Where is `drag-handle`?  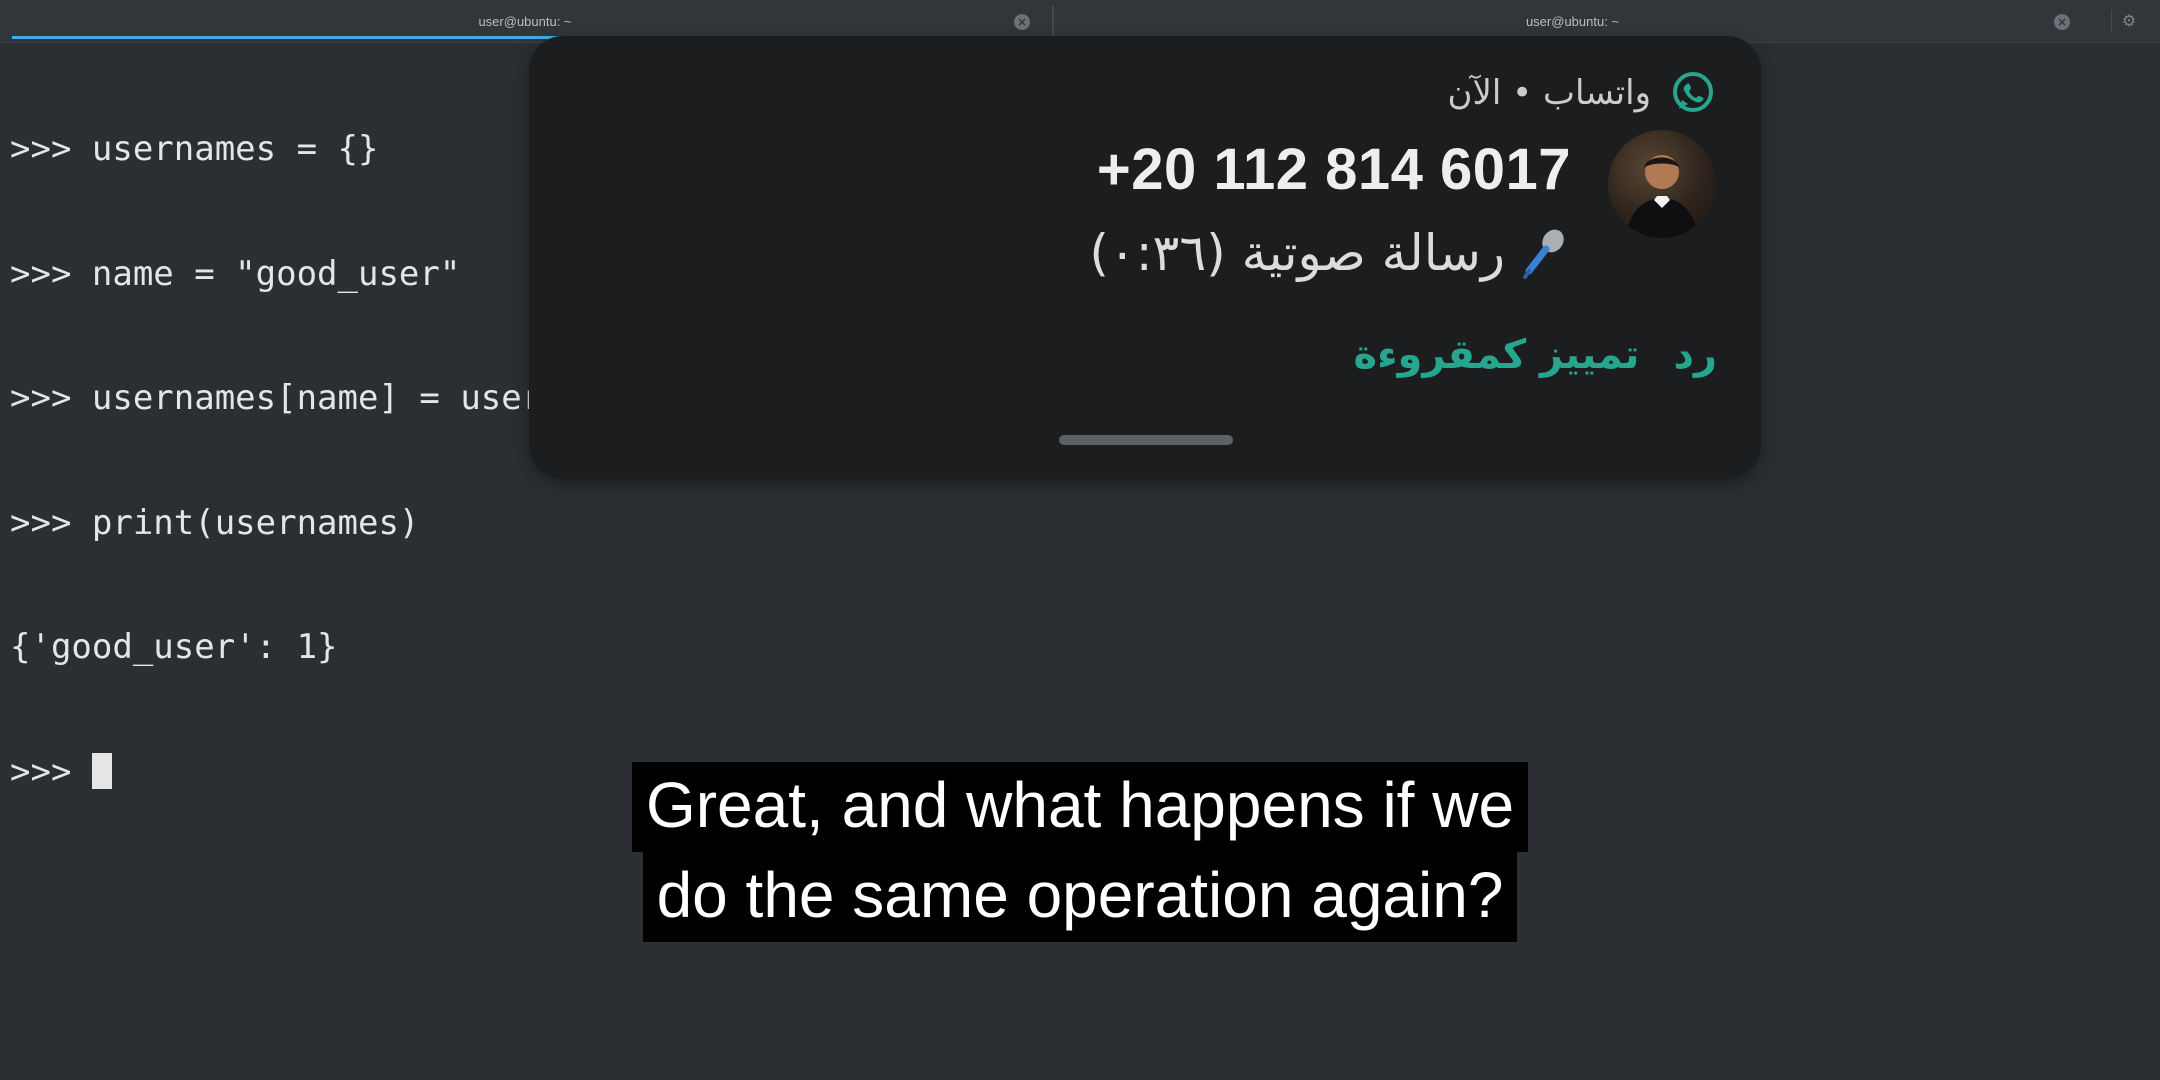
drag-handle is located at coordinates (1146, 440).